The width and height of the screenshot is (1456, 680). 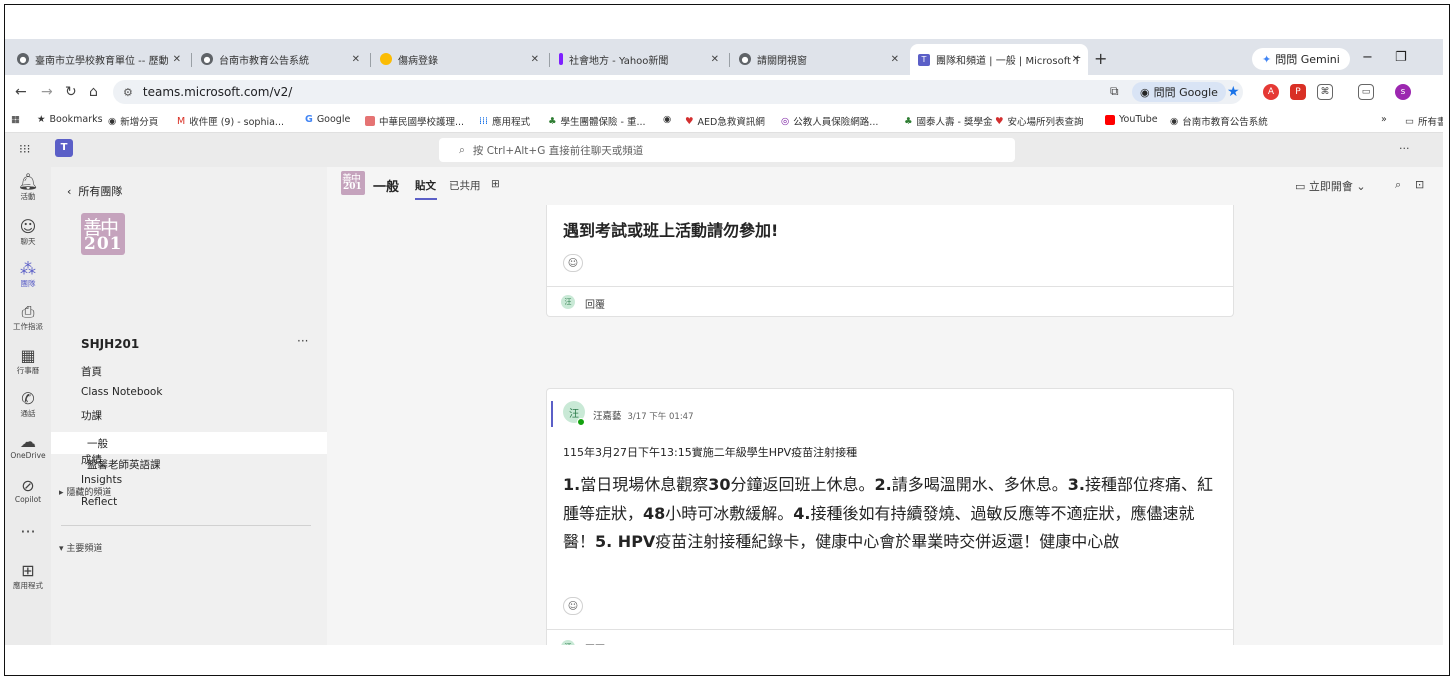 What do you see at coordinates (97, 443) in the screenshot?
I see `channel-general: 一般` at bounding box center [97, 443].